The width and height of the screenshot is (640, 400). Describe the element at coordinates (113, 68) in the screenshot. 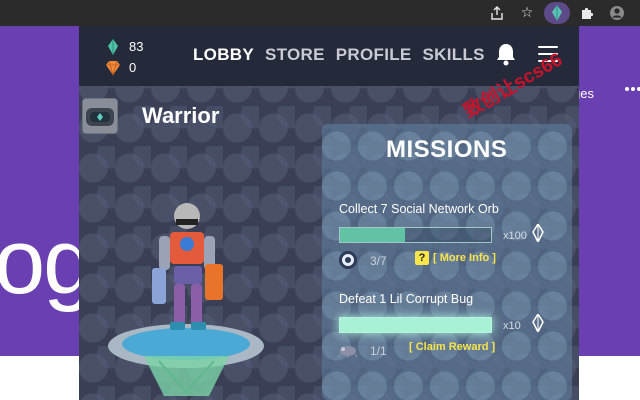

I see `crystal-icon` at that location.